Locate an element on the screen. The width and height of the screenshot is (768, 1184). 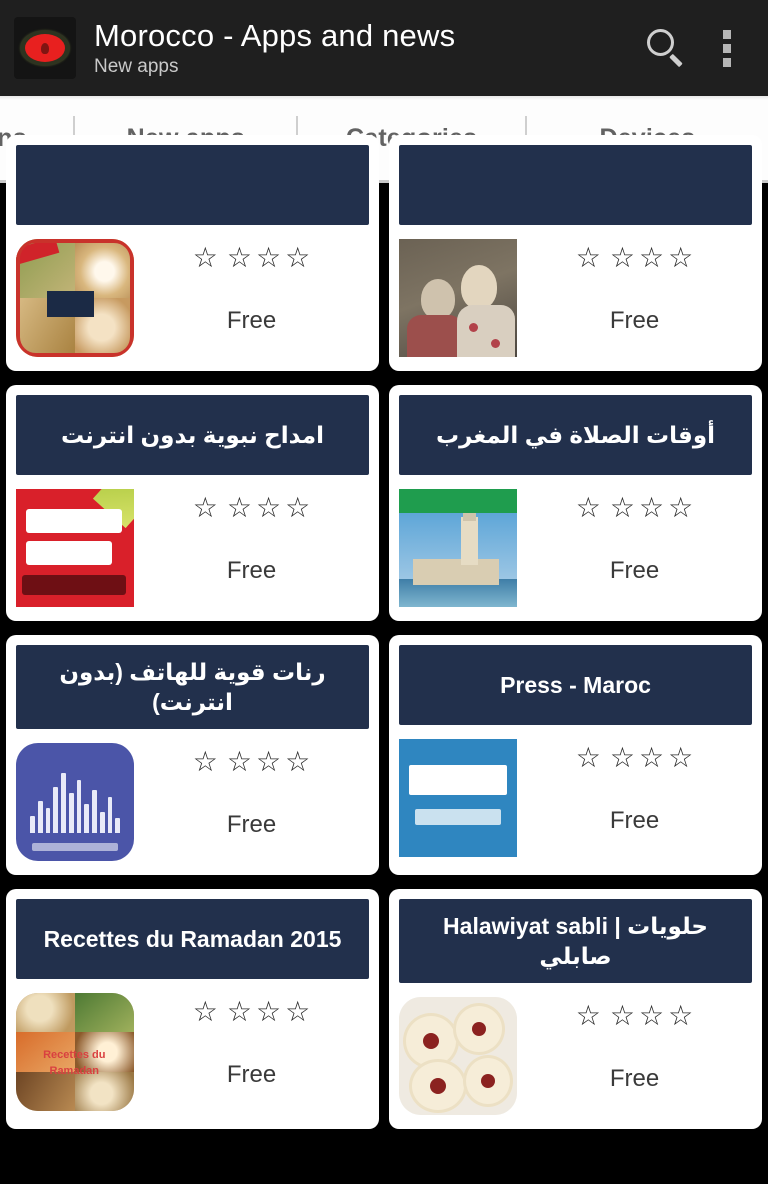
app-title: Recettes du Ramadan 2015 is located at coordinates (192, 939).